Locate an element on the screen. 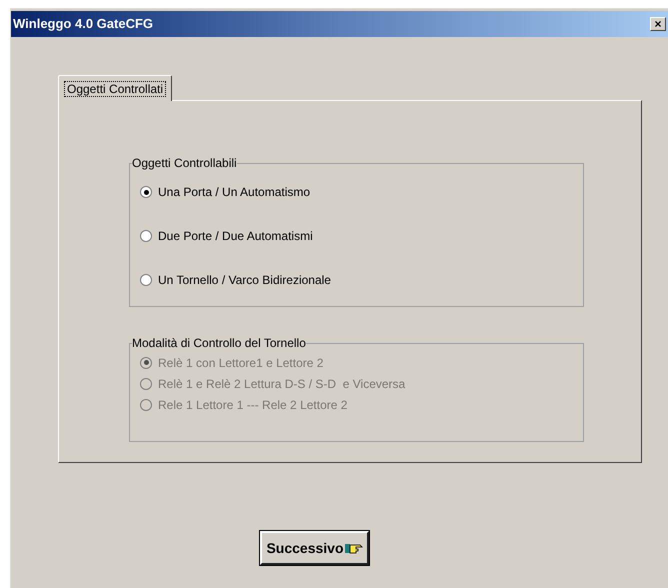  radio-label: Una Porta / Un Automatismo is located at coordinates (234, 192).